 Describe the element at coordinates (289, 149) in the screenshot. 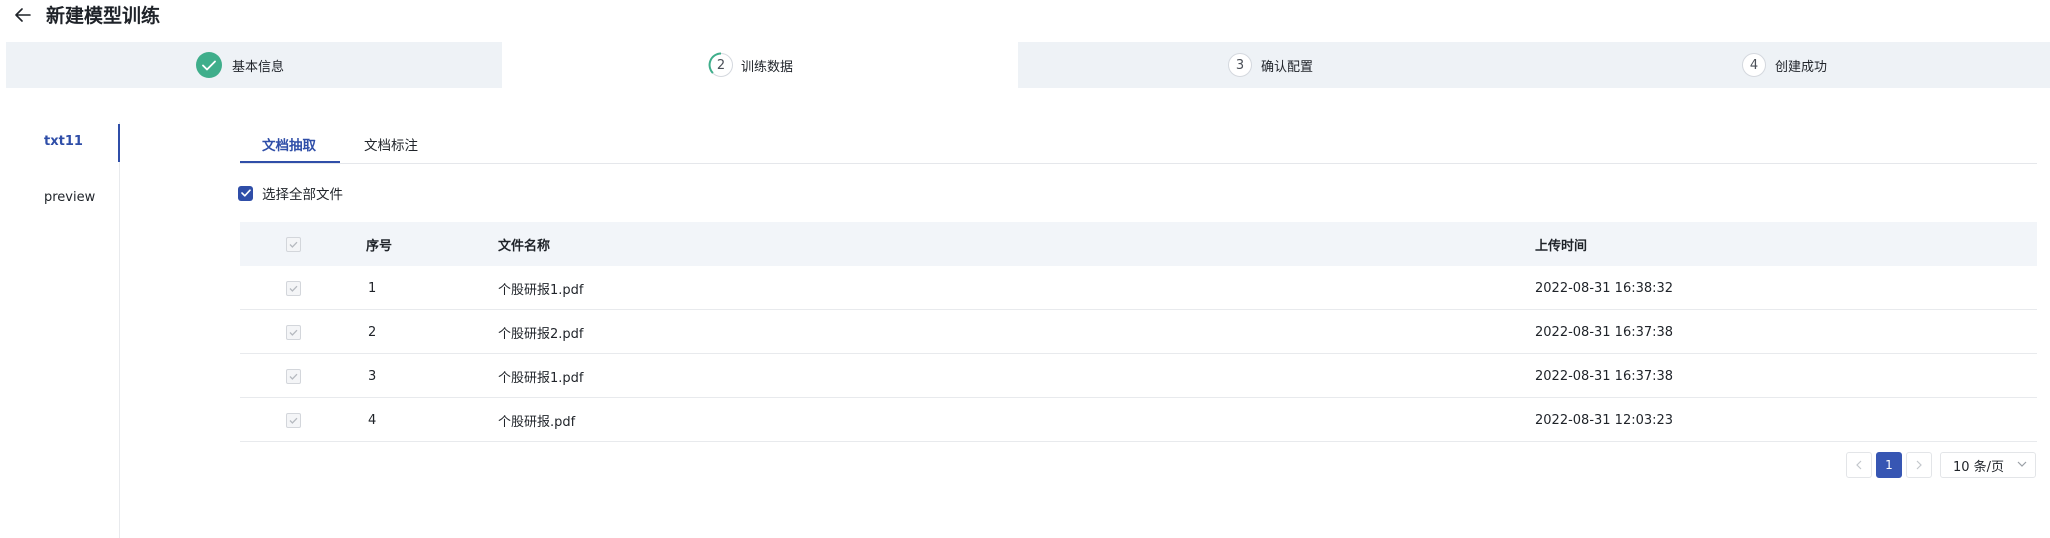

I see `tab-doc-extract: 文档抽取` at that location.